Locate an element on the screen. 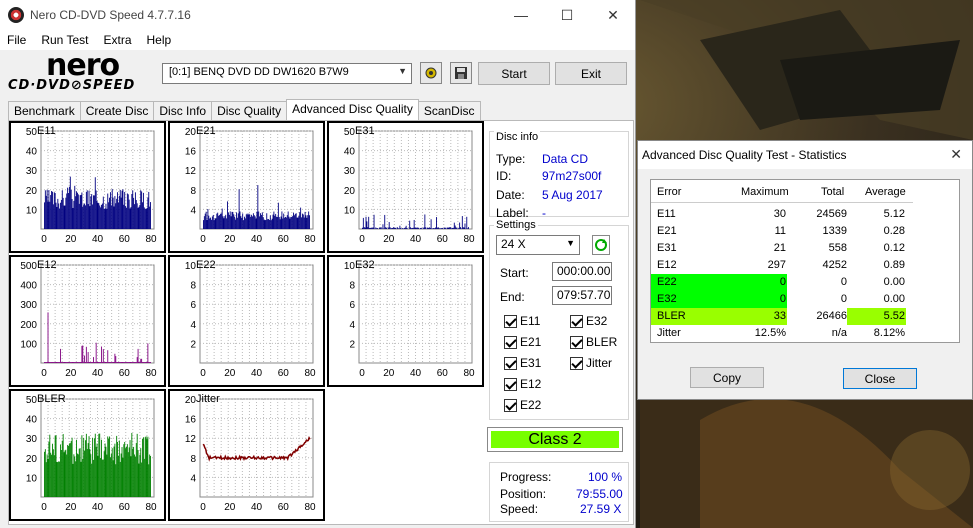  tab-advanced-disc-quality: Advanced Disc Quality is located at coordinates (352, 109).